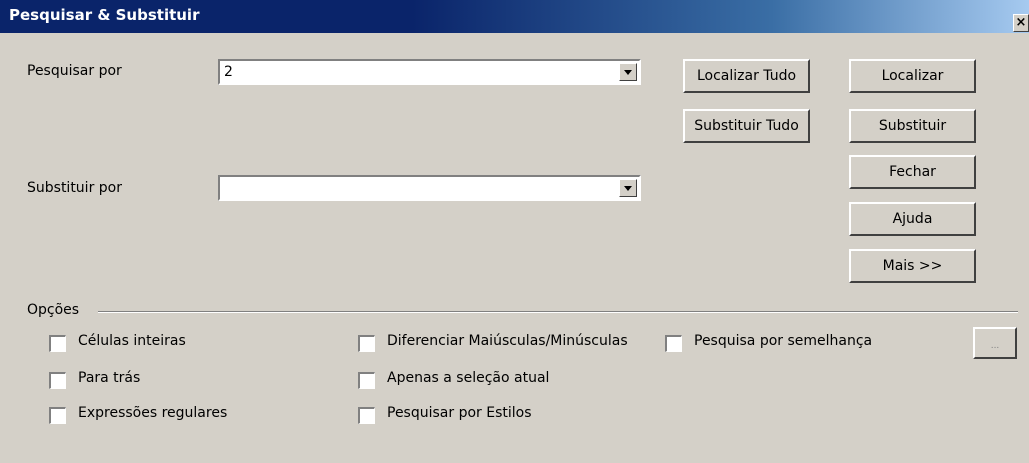 The width and height of the screenshot is (1029, 463). Describe the element at coordinates (912, 266) in the screenshot. I see `more-button: Mais >>` at that location.